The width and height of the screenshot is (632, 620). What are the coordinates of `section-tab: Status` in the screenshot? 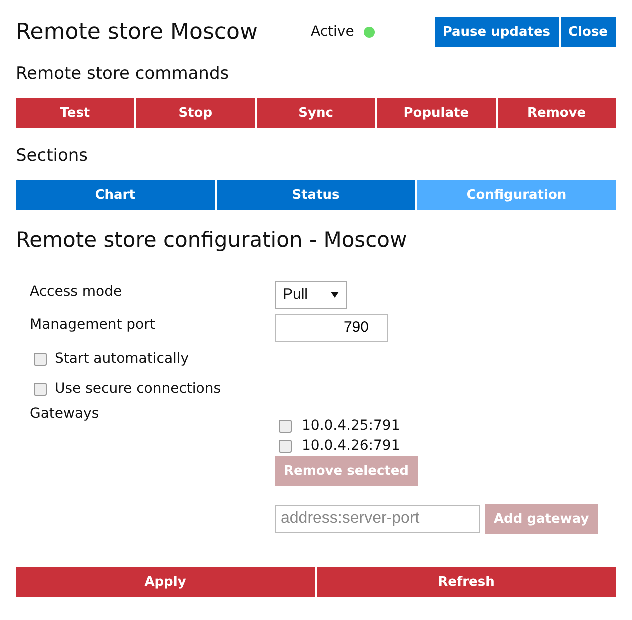 It's located at (316, 195).